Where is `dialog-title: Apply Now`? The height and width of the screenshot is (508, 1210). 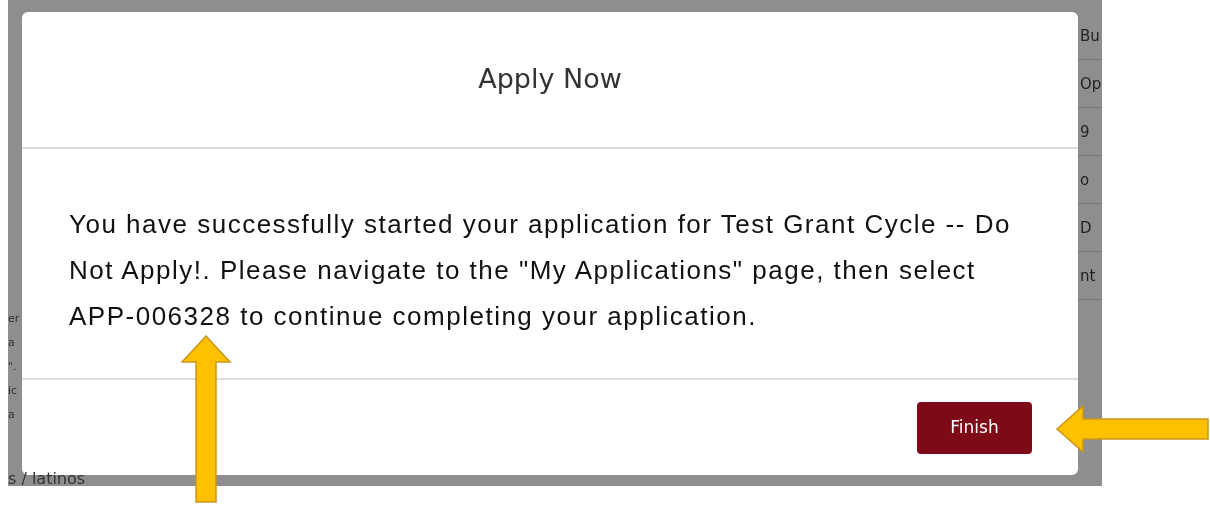 dialog-title: Apply Now is located at coordinates (550, 79).